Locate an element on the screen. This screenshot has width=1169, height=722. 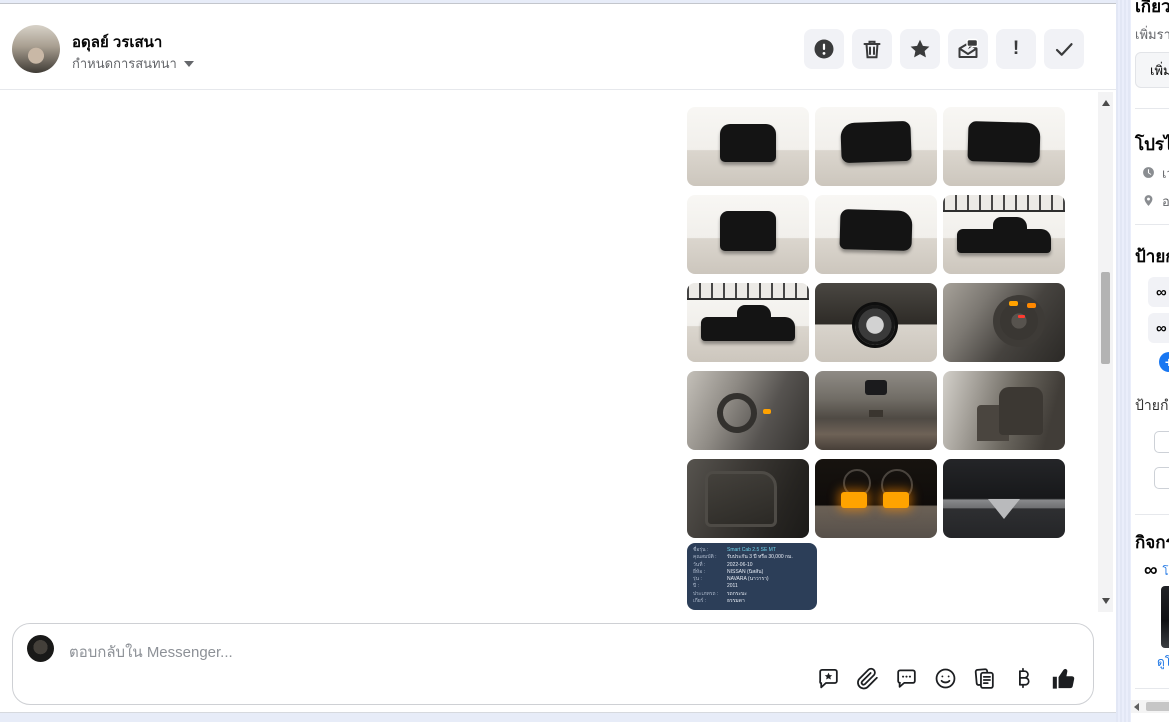
about-hint: เพิ่มรายละเอียด is located at coordinates (1152, 34).